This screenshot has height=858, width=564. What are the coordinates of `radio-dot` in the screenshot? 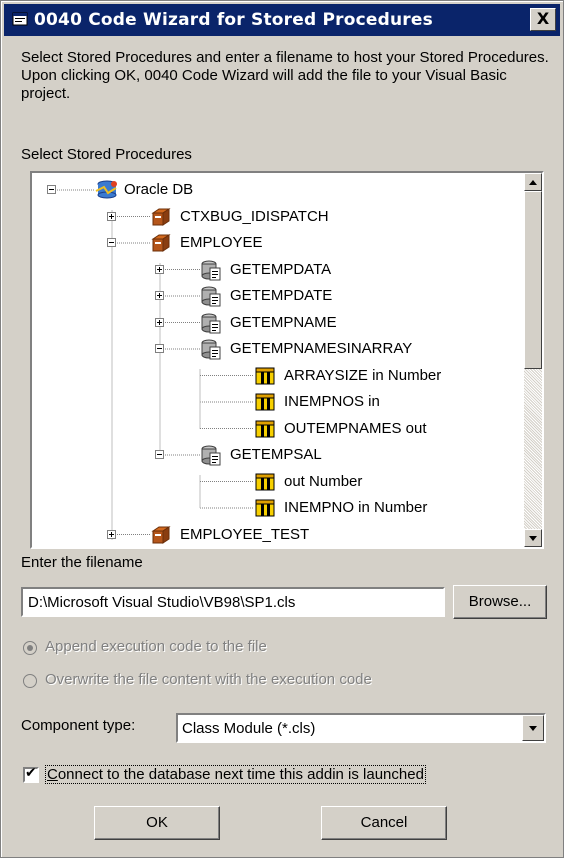 It's located at (30, 648).